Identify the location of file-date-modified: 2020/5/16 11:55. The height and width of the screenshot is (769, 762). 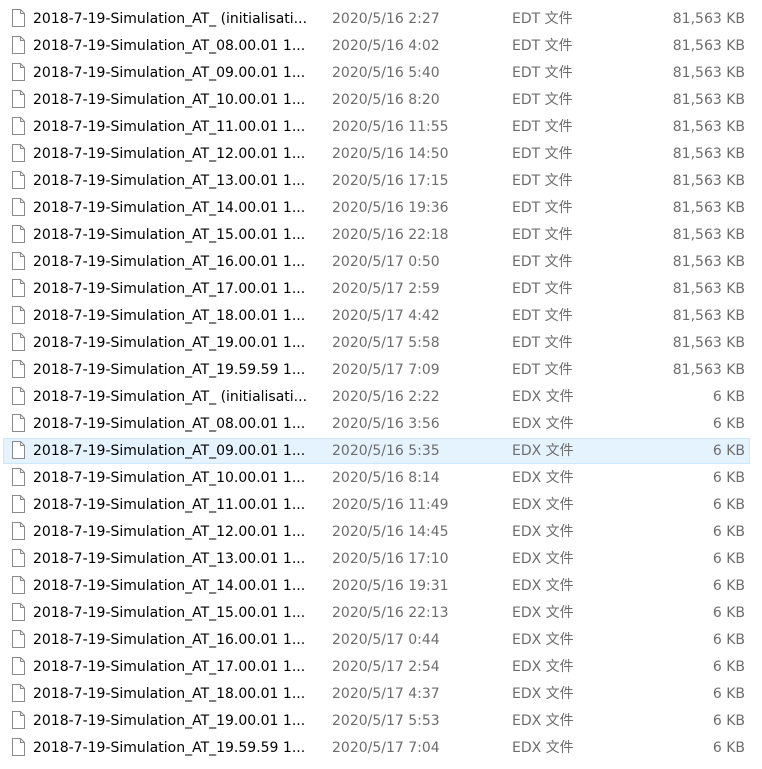
(390, 127).